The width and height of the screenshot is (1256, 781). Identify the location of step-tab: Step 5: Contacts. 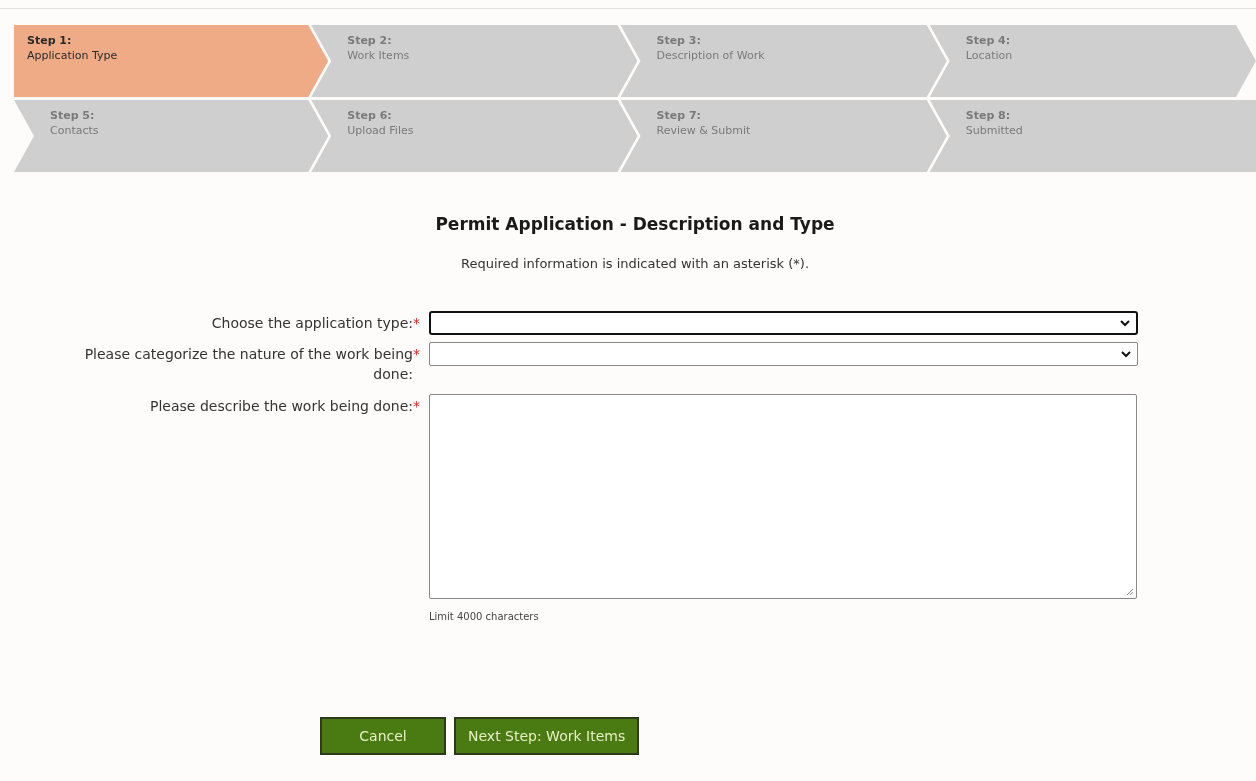
(171, 136).